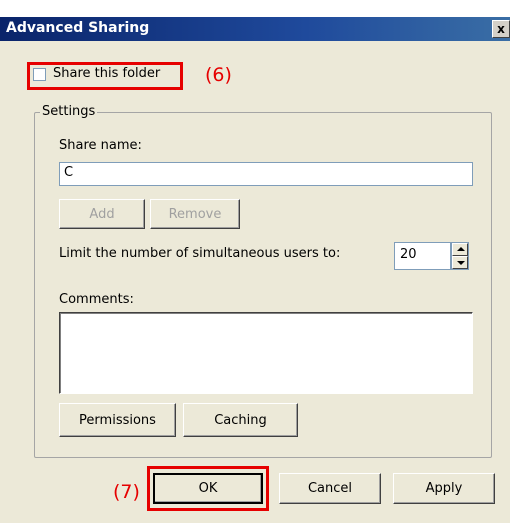 The height and width of the screenshot is (523, 510). Describe the element at coordinates (255, 29) in the screenshot. I see `title-bar: Advanced Sharing x` at that location.